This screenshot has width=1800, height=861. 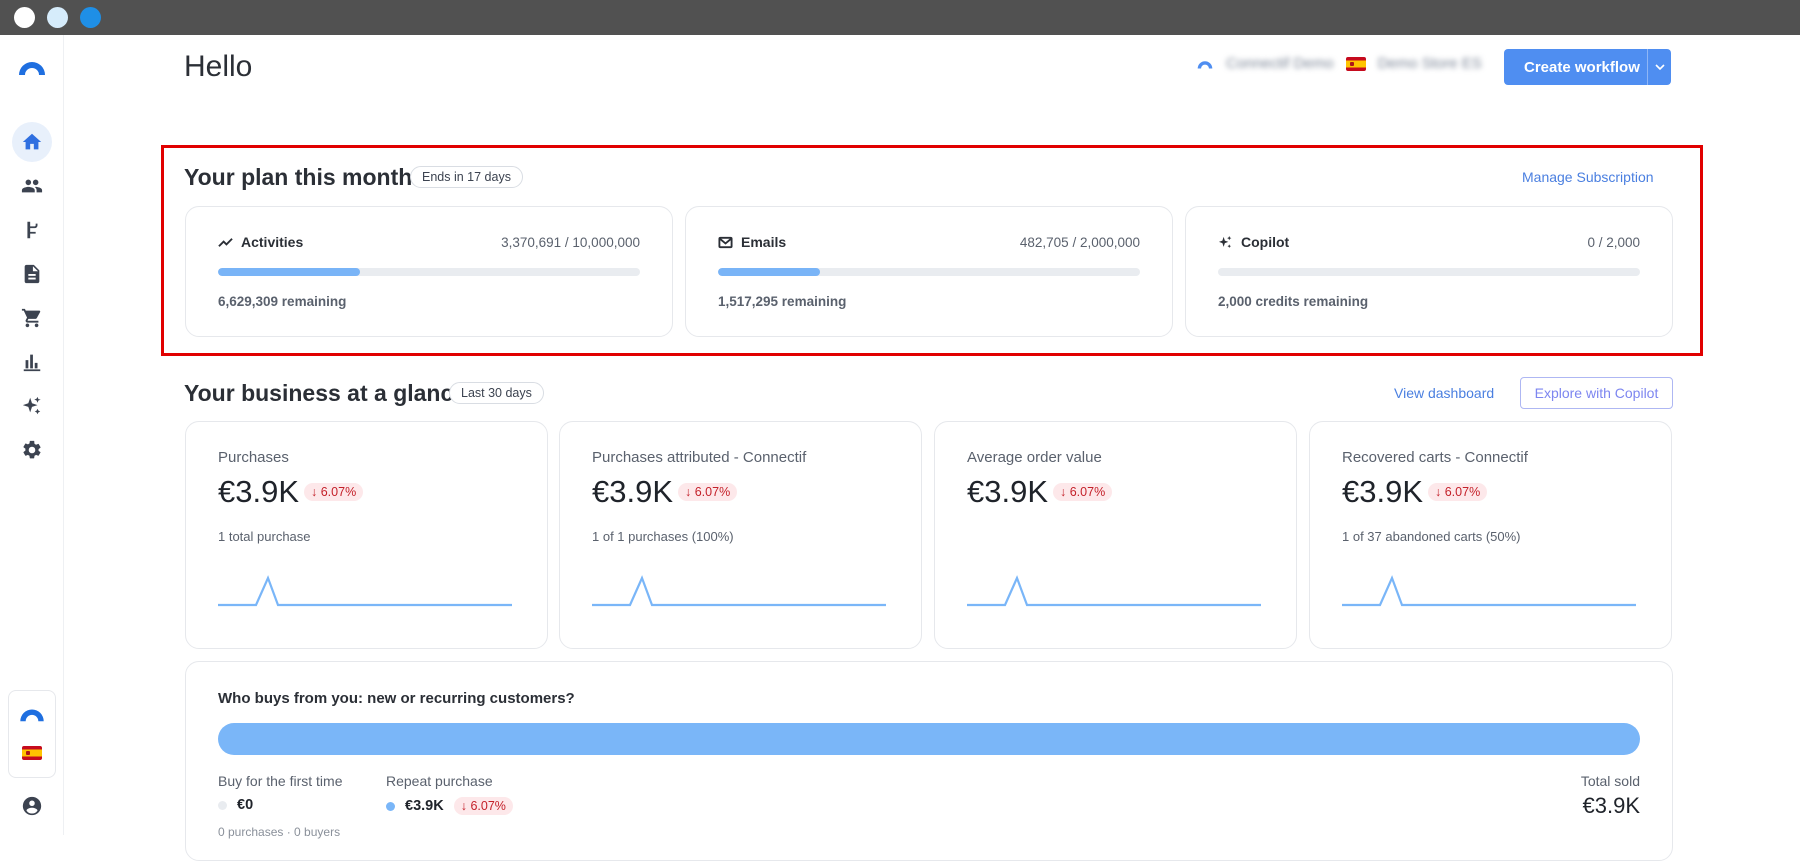 I want to click on plan-card-label: Copilot, so click(x=1265, y=242).